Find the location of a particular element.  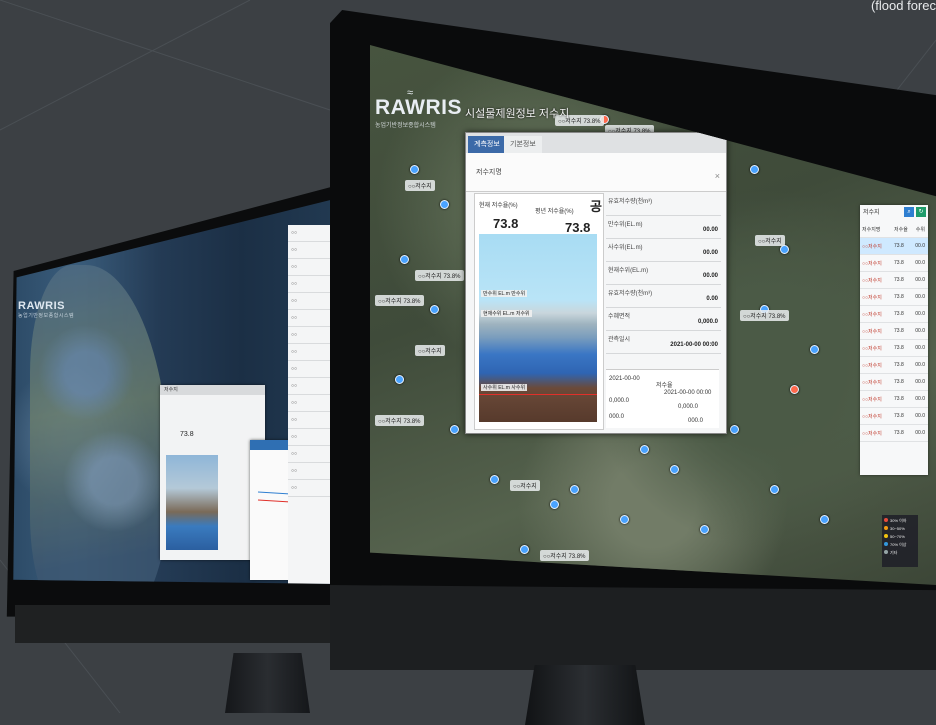

back-monitor-stand is located at coordinates (267, 683).